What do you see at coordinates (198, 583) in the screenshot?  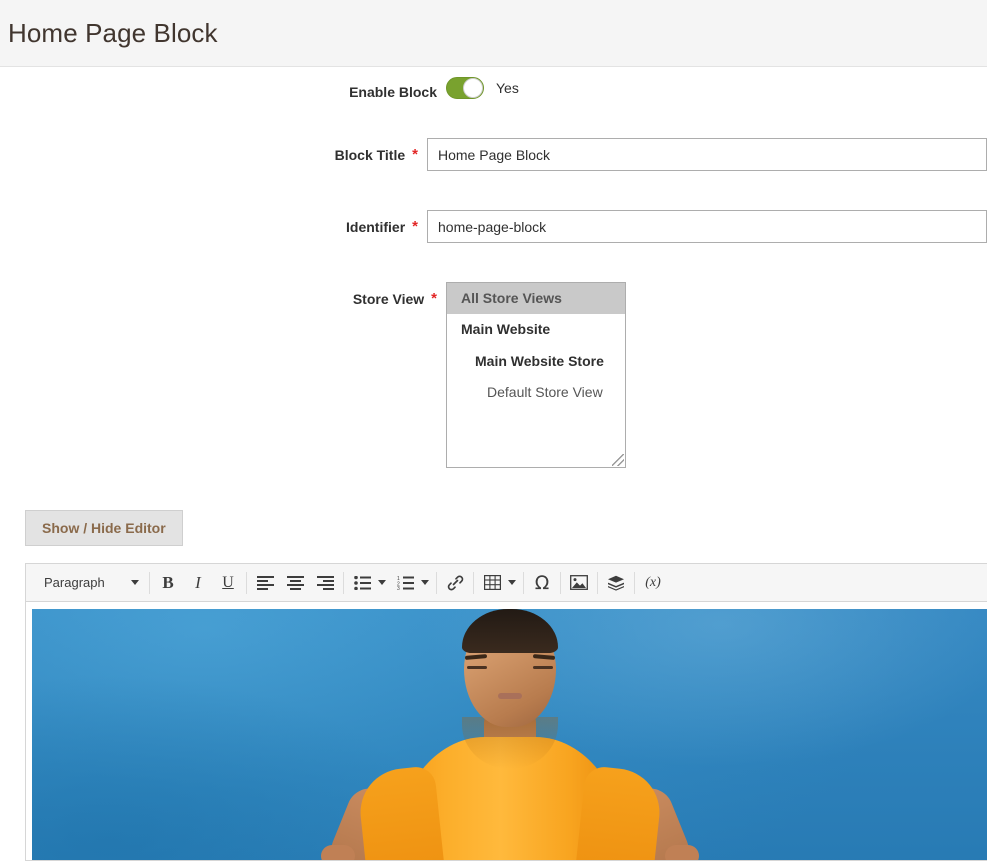 I see `italic-icon: I` at bounding box center [198, 583].